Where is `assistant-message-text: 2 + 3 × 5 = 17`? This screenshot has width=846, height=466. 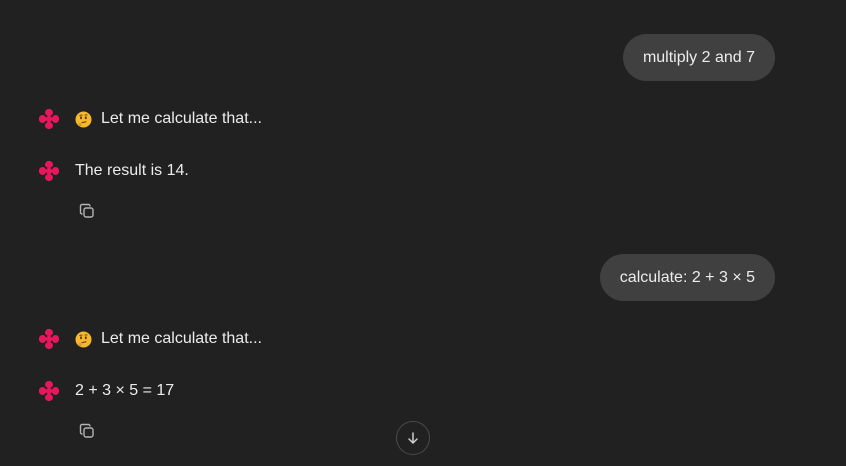 assistant-message-text: 2 + 3 × 5 = 17 is located at coordinates (125, 390).